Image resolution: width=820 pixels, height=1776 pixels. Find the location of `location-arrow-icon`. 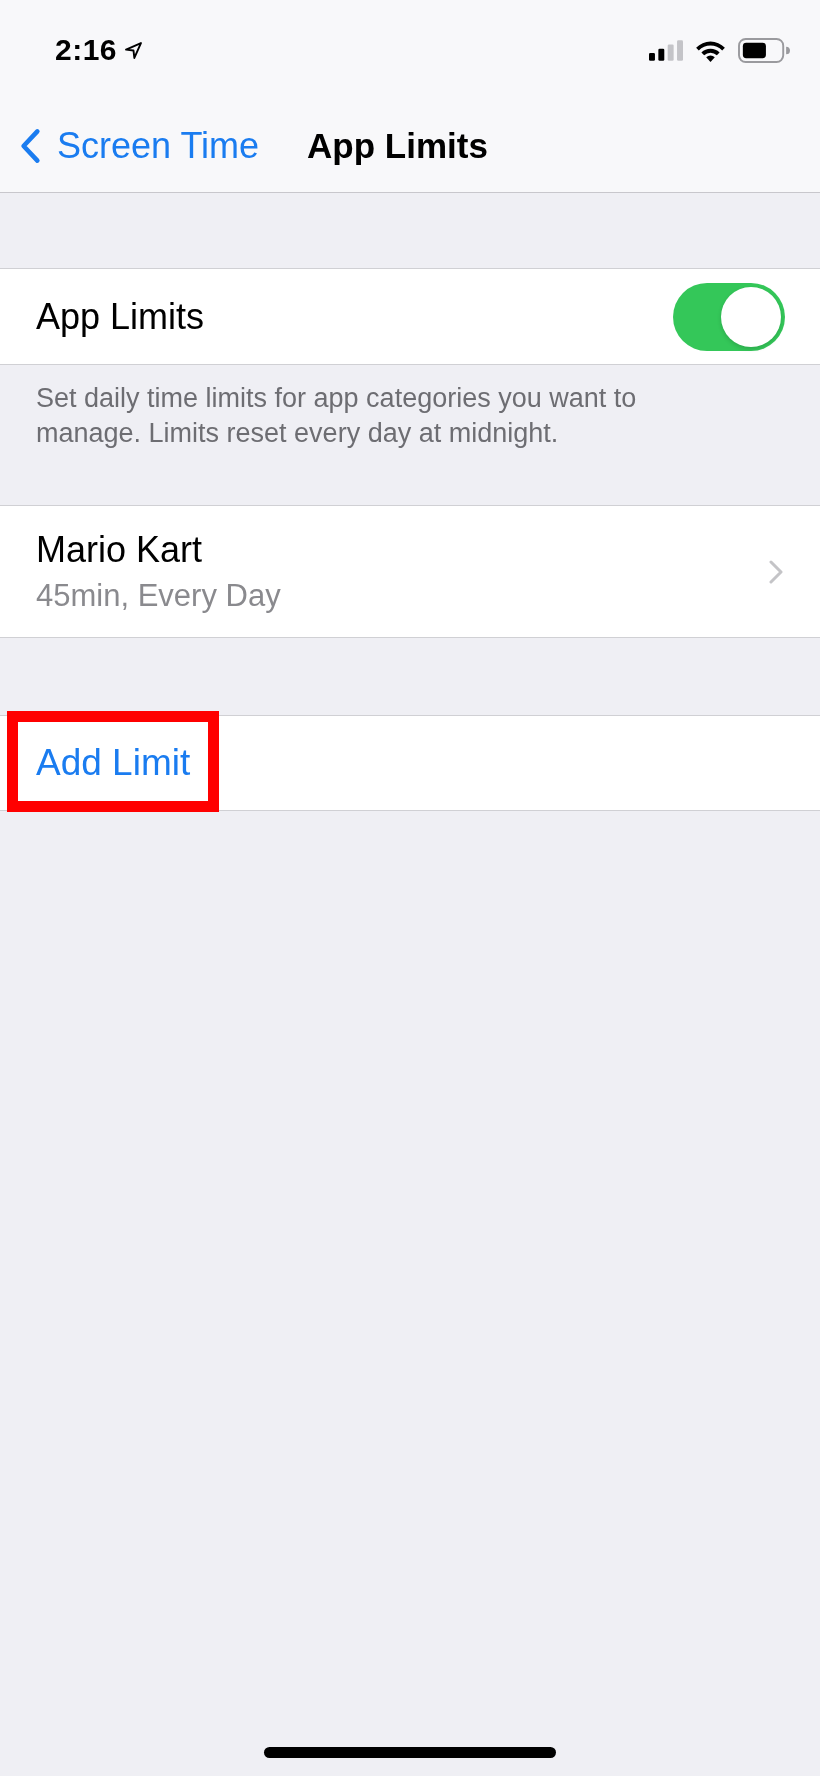

location-arrow-icon is located at coordinates (134, 50).